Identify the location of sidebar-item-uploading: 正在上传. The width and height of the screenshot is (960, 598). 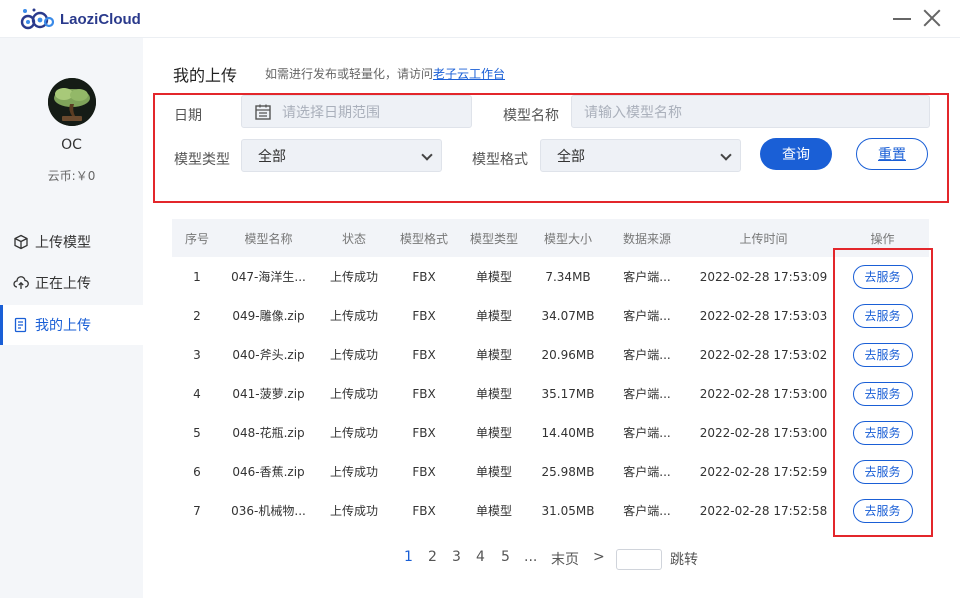
(71, 283).